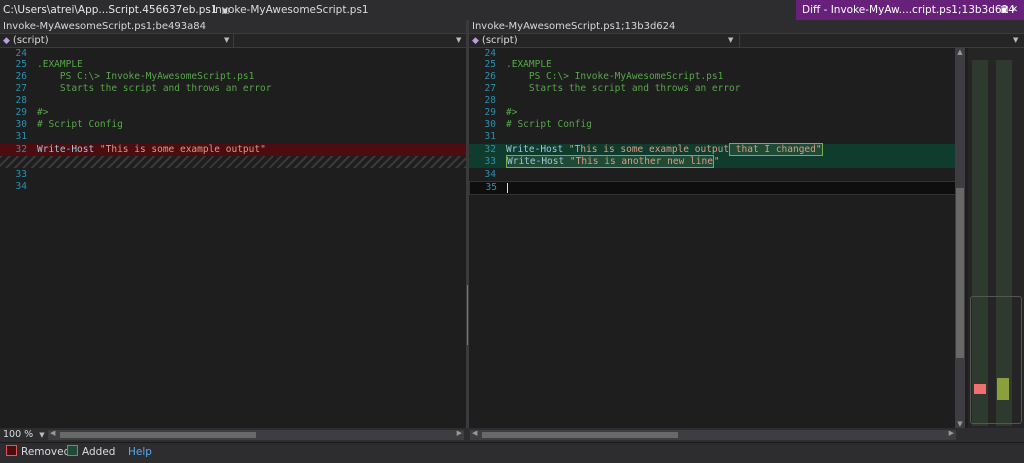  I want to click on right-scope-dropdown: ◆ (script), so click(495, 41).